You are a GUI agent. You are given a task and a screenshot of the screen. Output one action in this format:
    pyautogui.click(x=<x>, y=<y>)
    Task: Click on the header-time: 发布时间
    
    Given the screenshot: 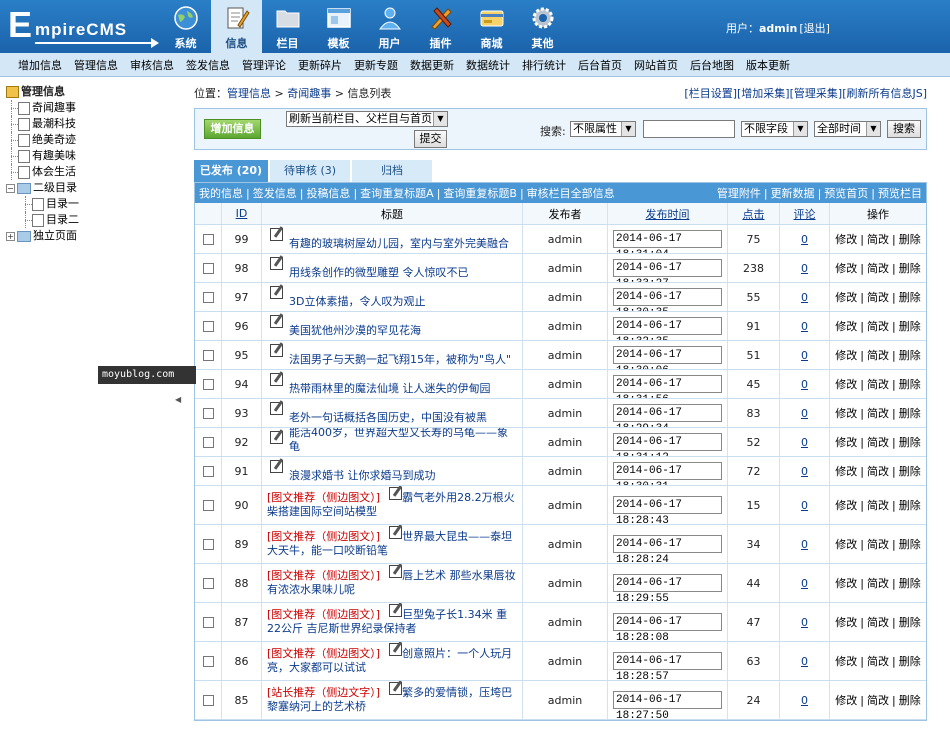 What is the action you would take?
    pyautogui.click(x=668, y=213)
    